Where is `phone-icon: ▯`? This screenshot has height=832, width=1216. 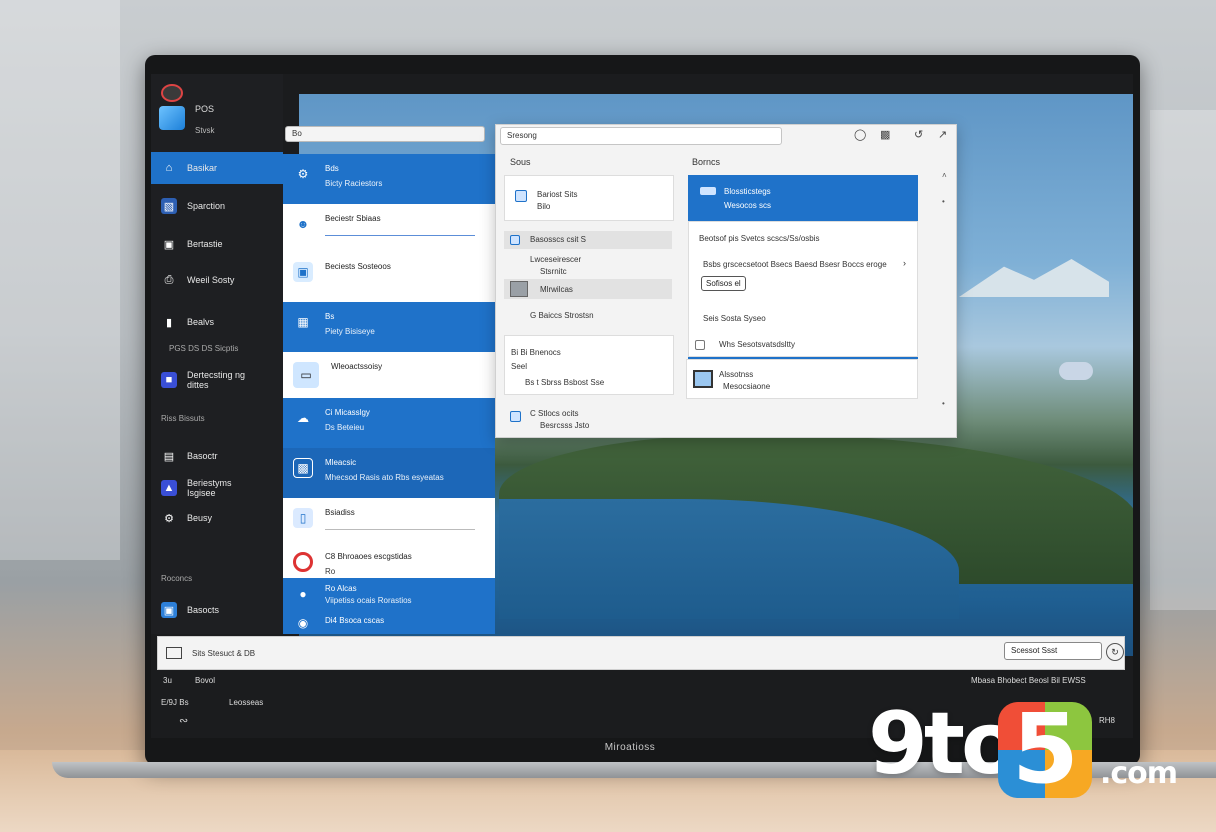
phone-icon: ▯ is located at coordinates (303, 518).